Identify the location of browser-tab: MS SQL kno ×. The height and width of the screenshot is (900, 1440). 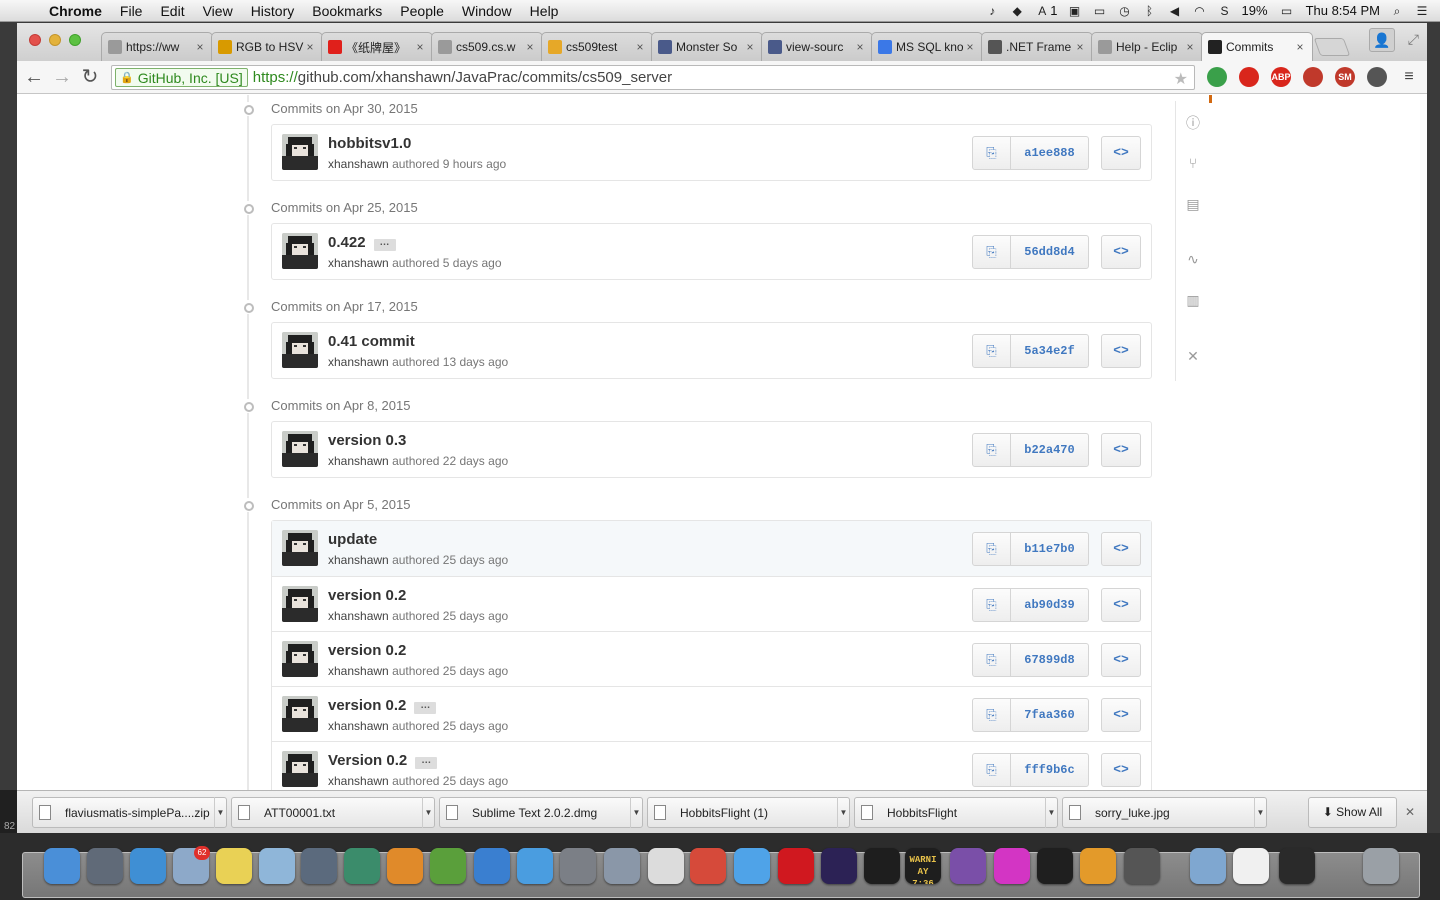
(927, 46).